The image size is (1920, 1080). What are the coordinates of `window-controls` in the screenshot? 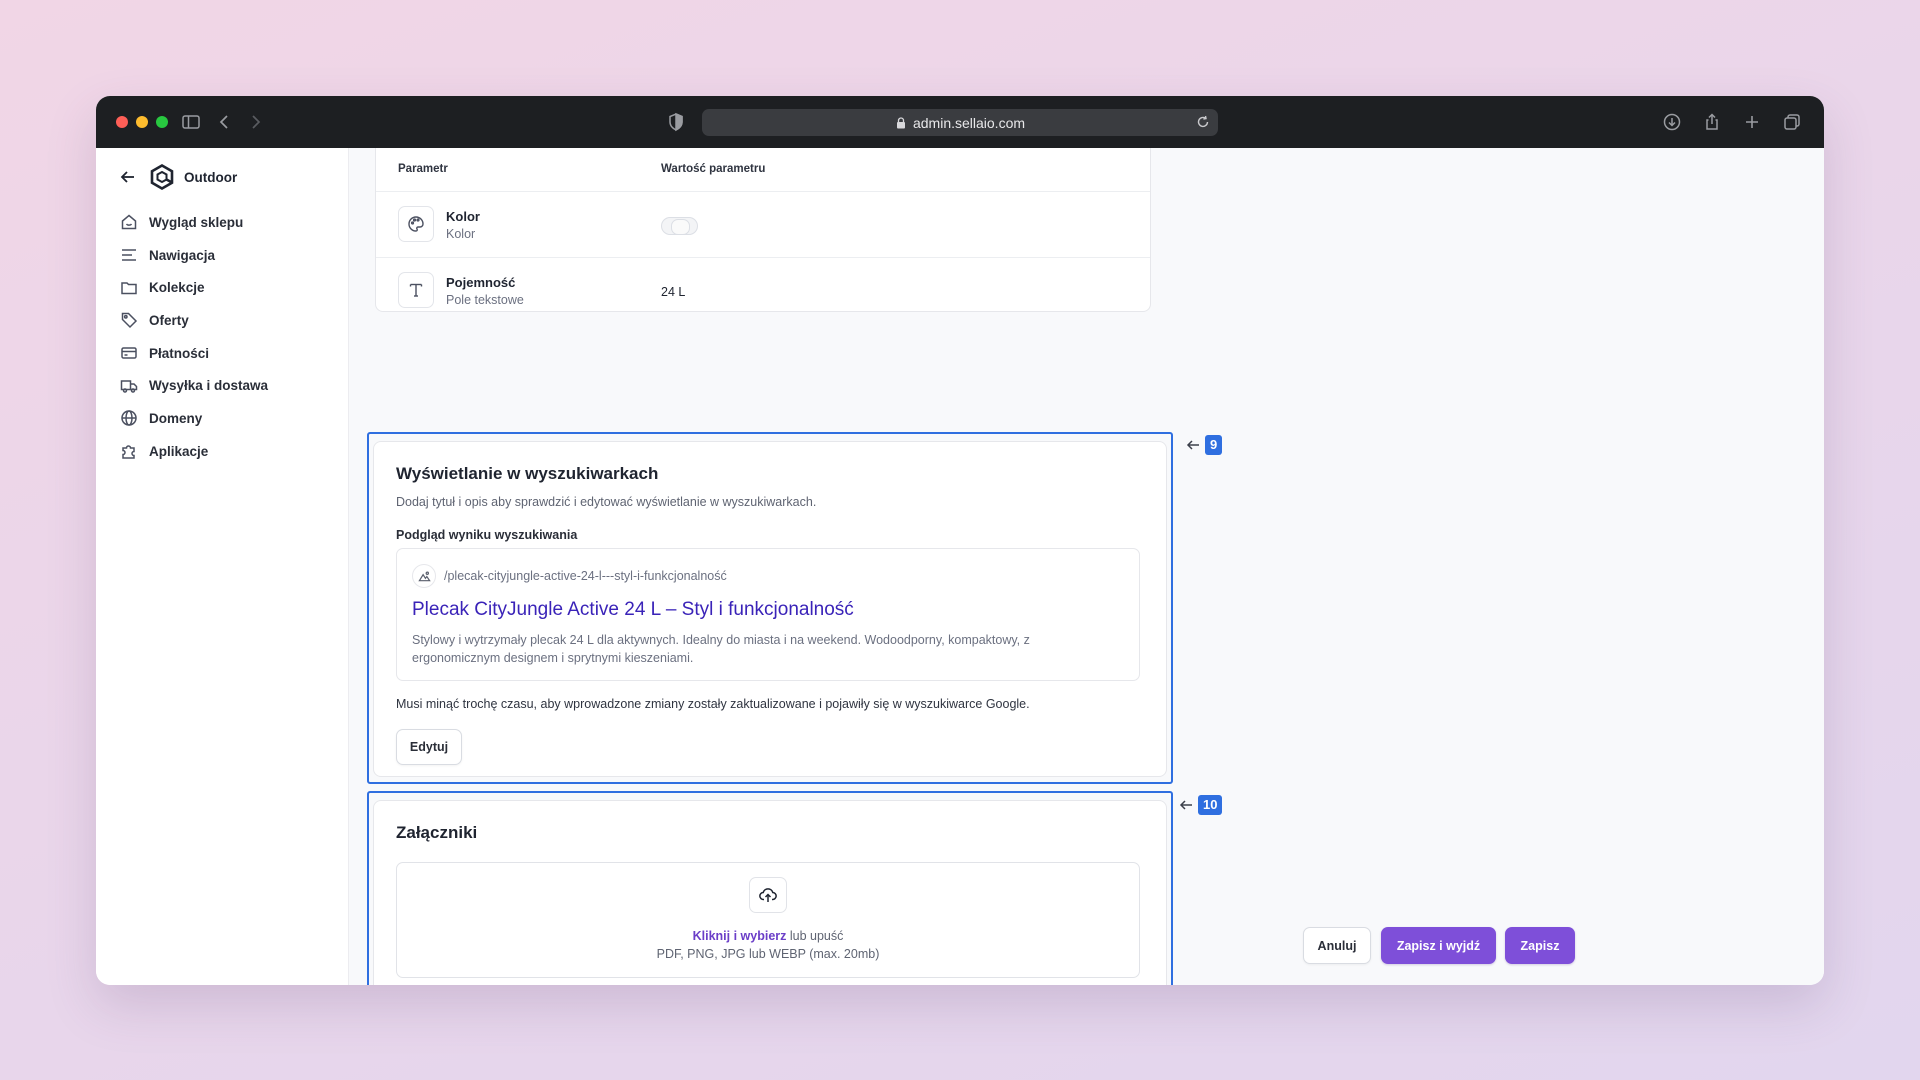 It's located at (142, 122).